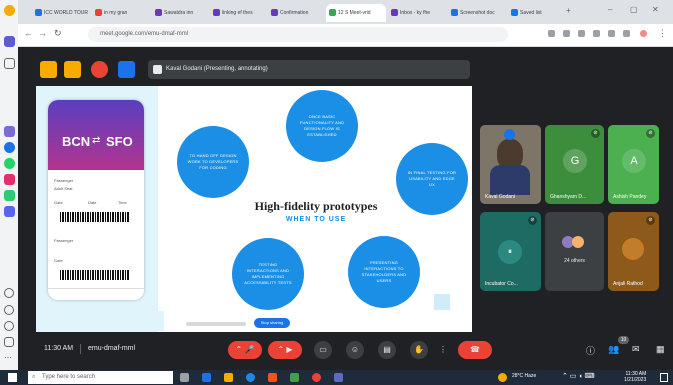  What do you see at coordinates (61, 13) in the screenshot?
I see `browser-tab: ICC WORLD TOUR` at bounding box center [61, 13].